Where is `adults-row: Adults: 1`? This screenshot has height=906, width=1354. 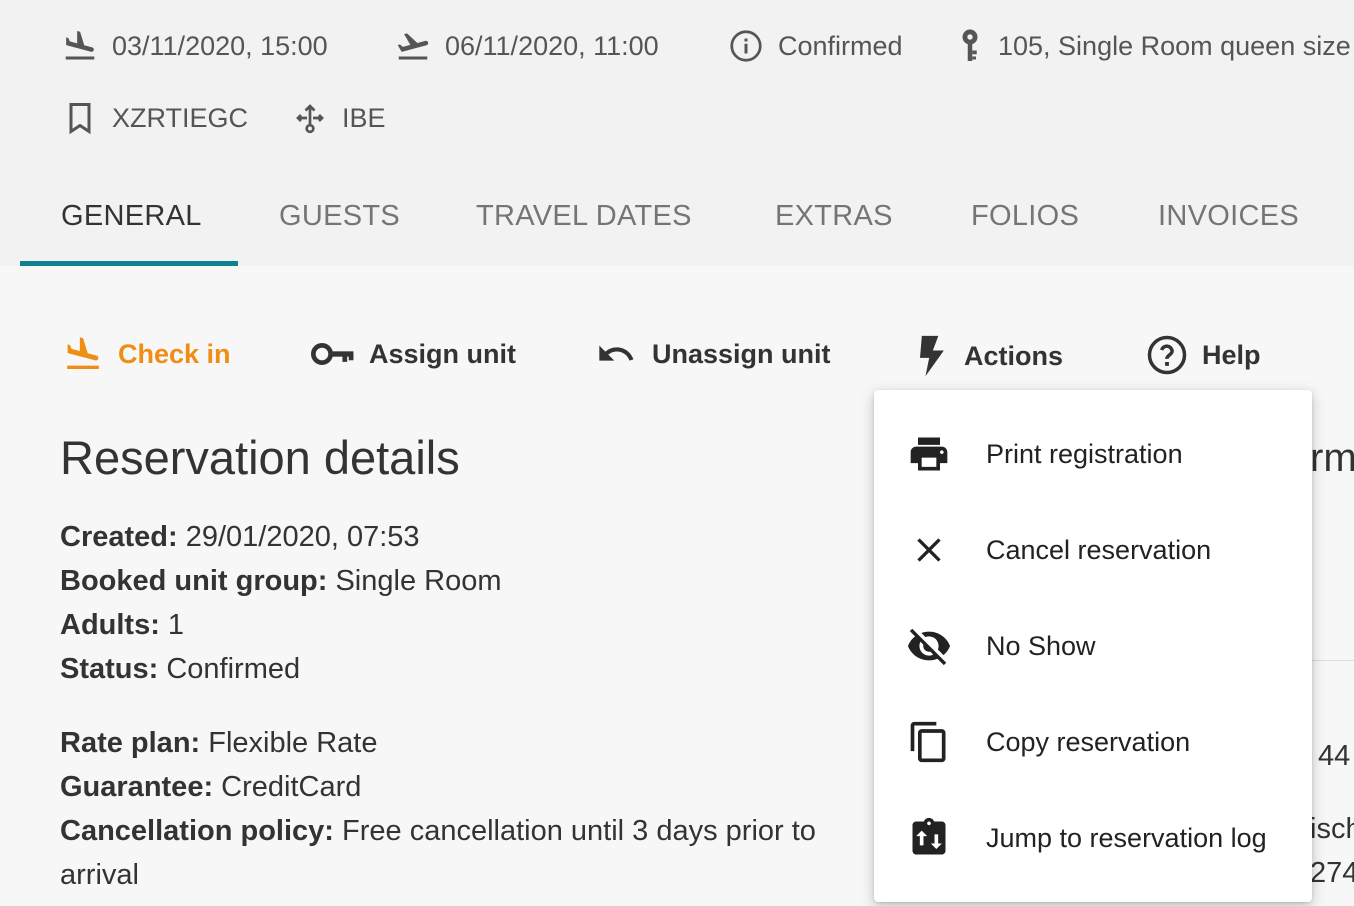
adults-row: Adults: 1 is located at coordinates (122, 625).